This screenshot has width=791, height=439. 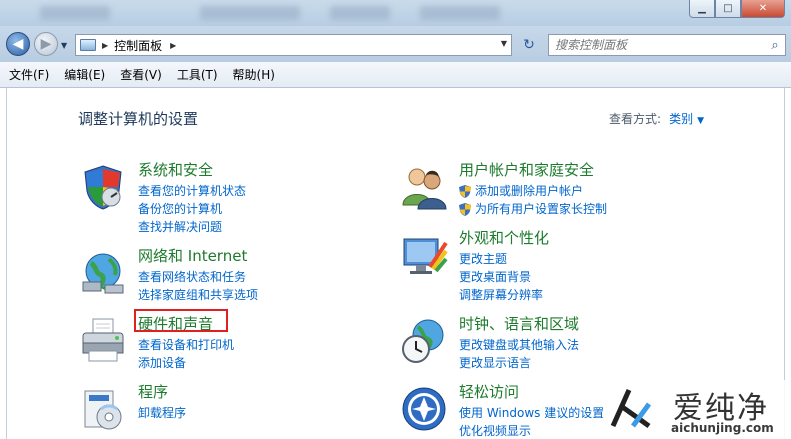 I want to click on menu-tools: 工具(T), so click(x=197, y=74).